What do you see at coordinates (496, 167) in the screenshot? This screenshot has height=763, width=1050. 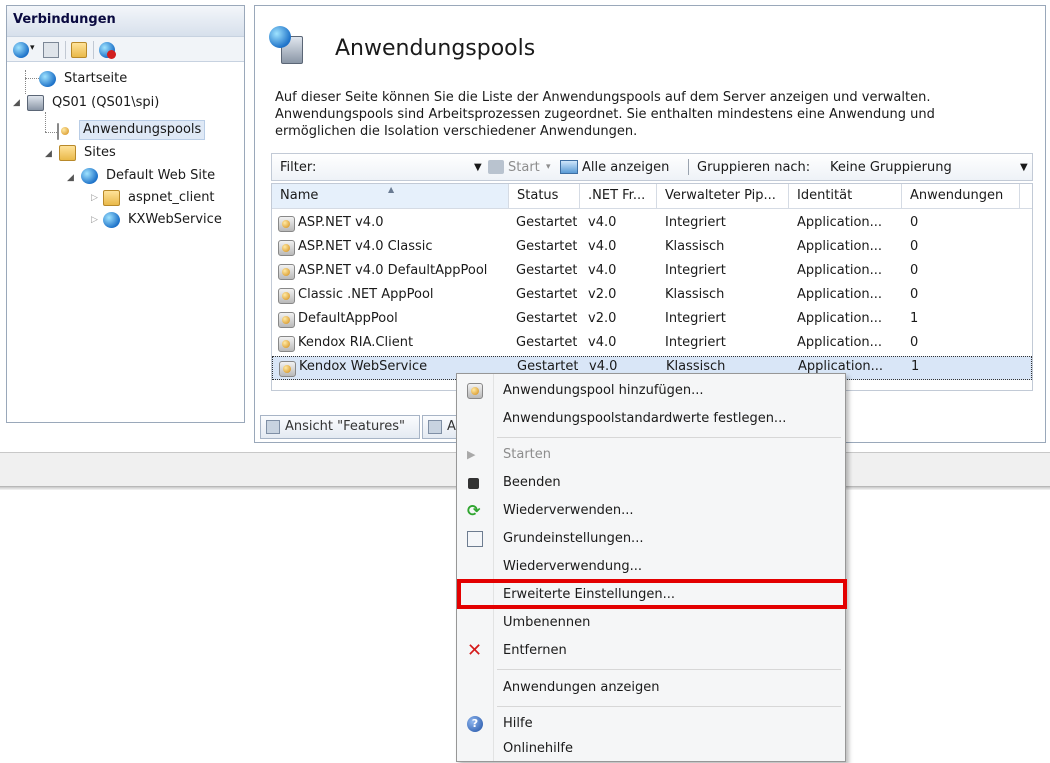 I see `binoculars-icon` at bounding box center [496, 167].